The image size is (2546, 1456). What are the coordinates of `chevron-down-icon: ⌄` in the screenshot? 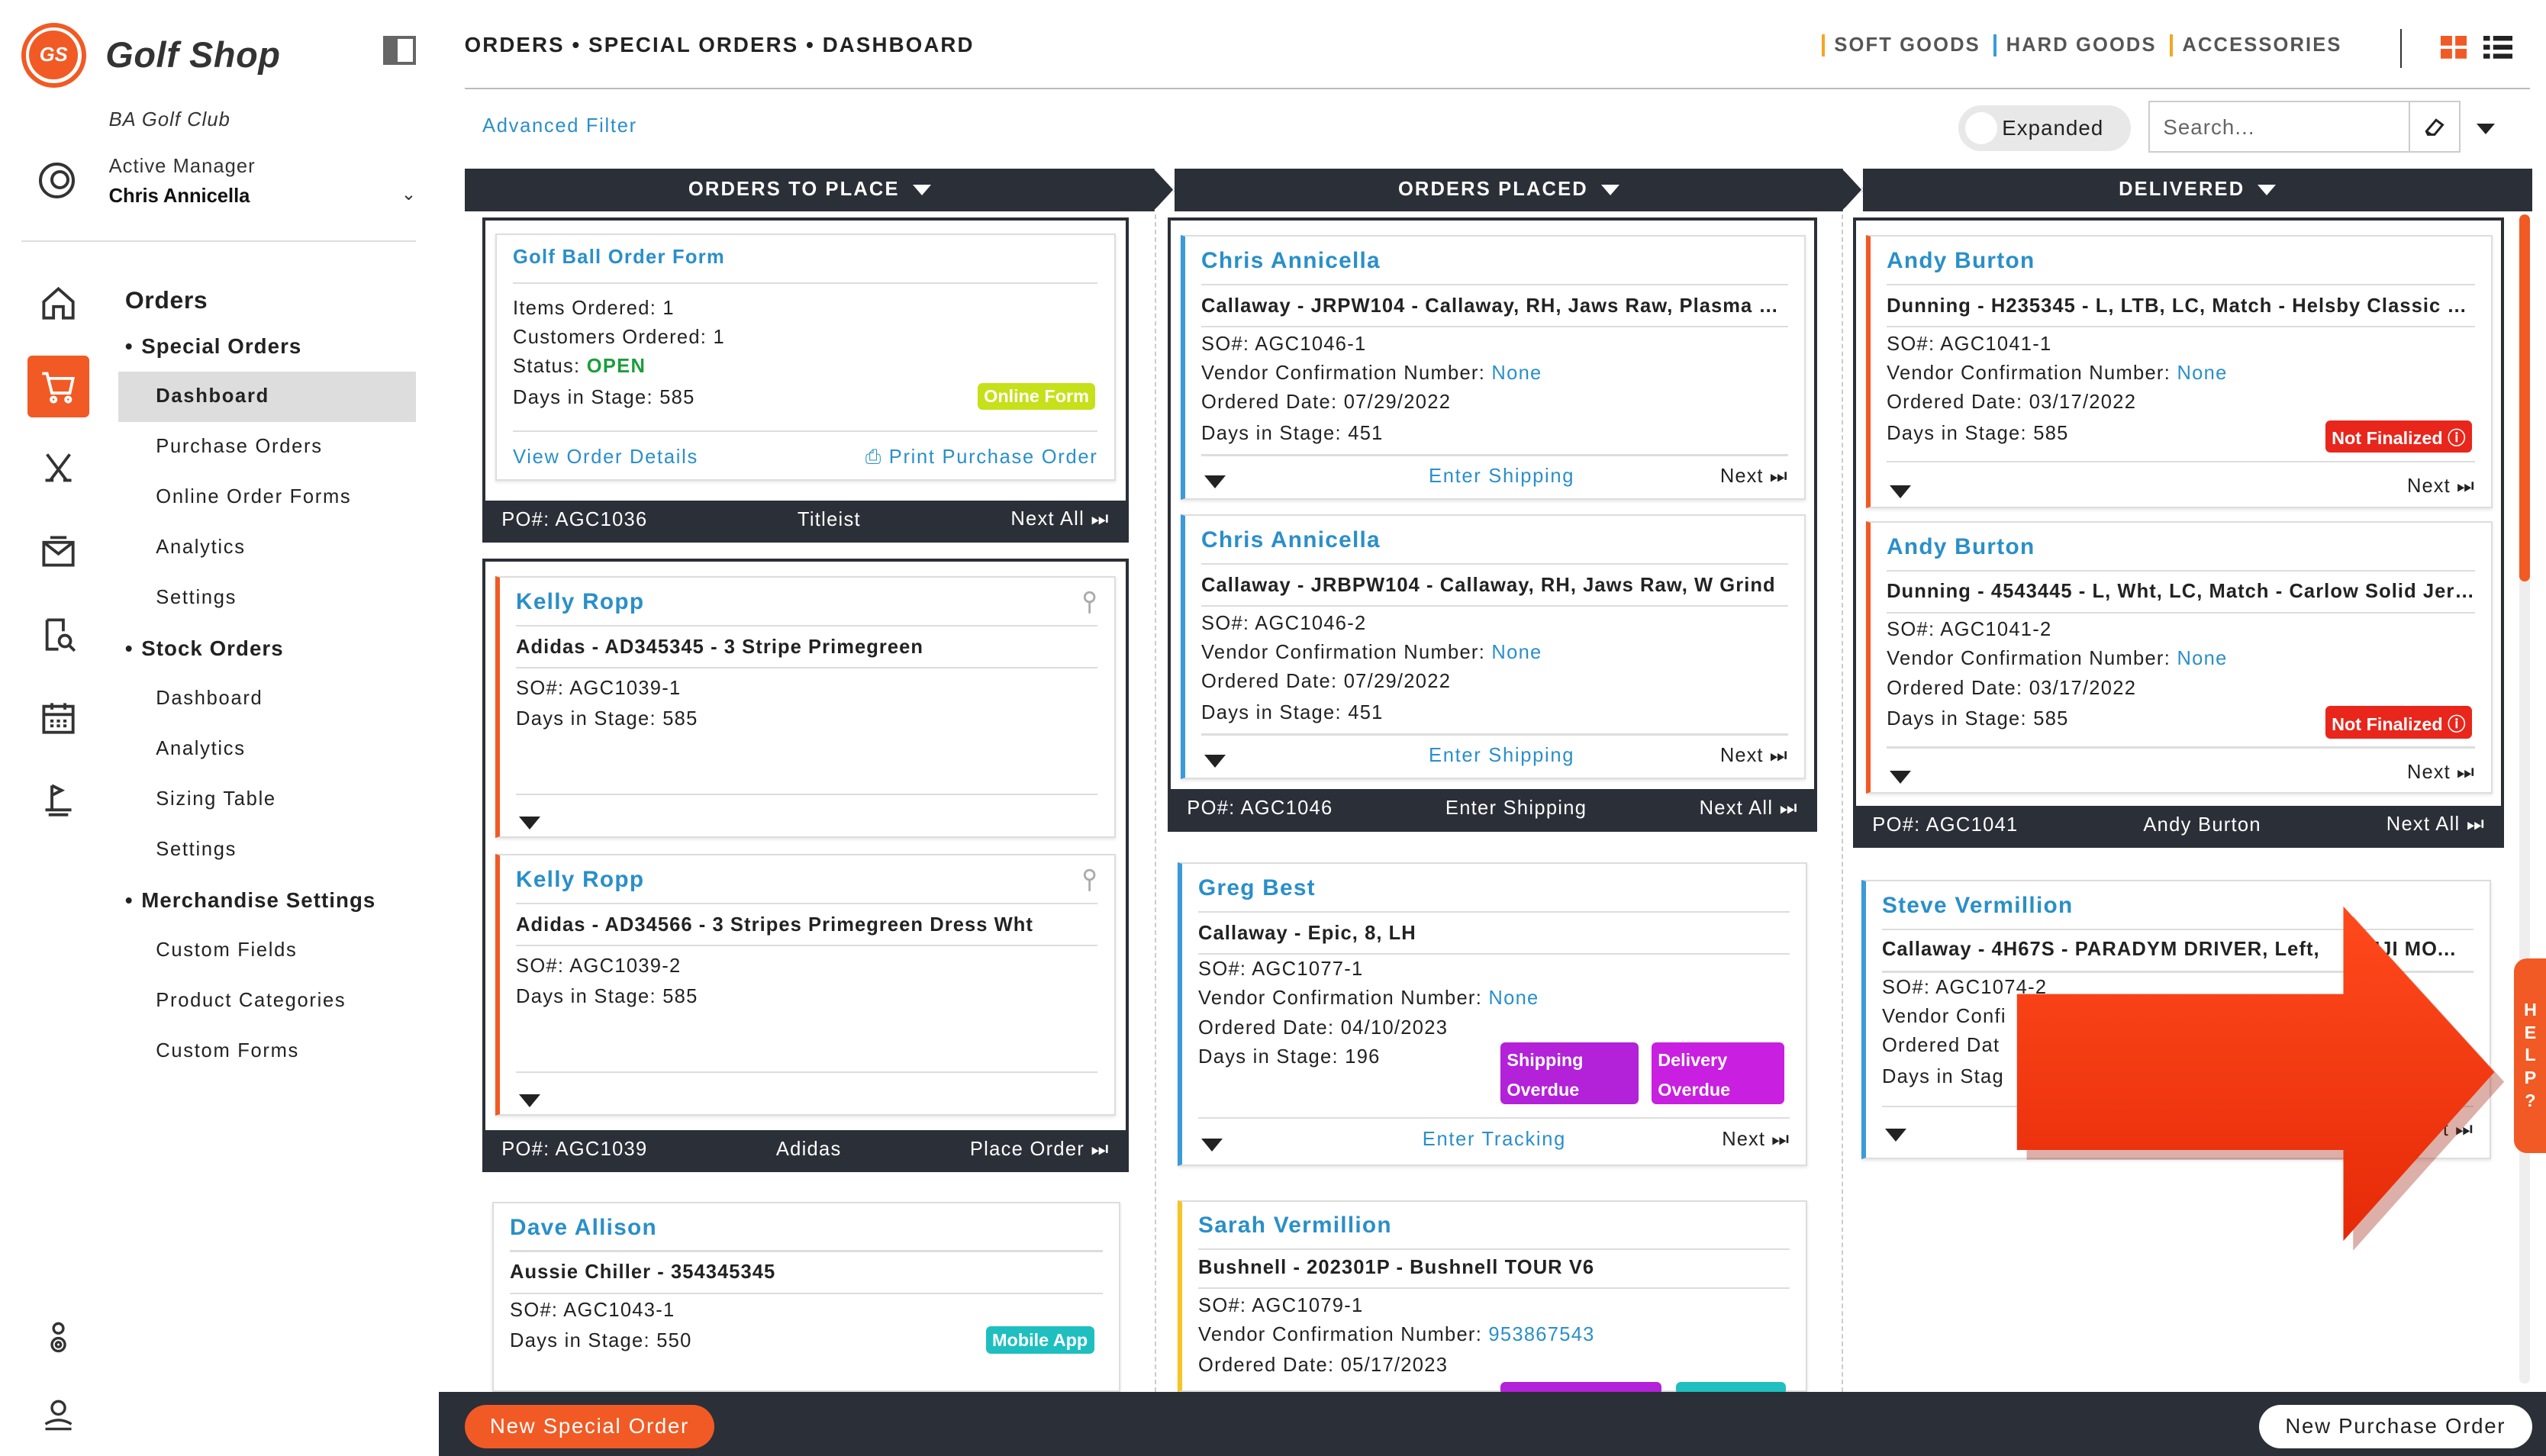 It's located at (409, 194).